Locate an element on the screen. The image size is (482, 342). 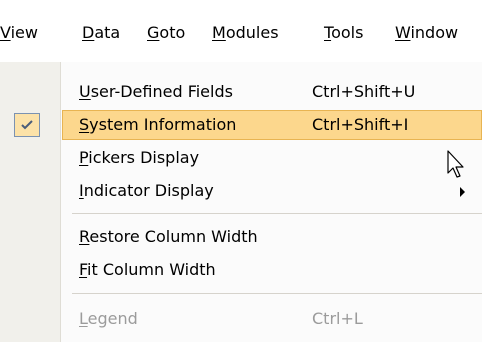
system-information-label: System Information is located at coordinates (158, 124).